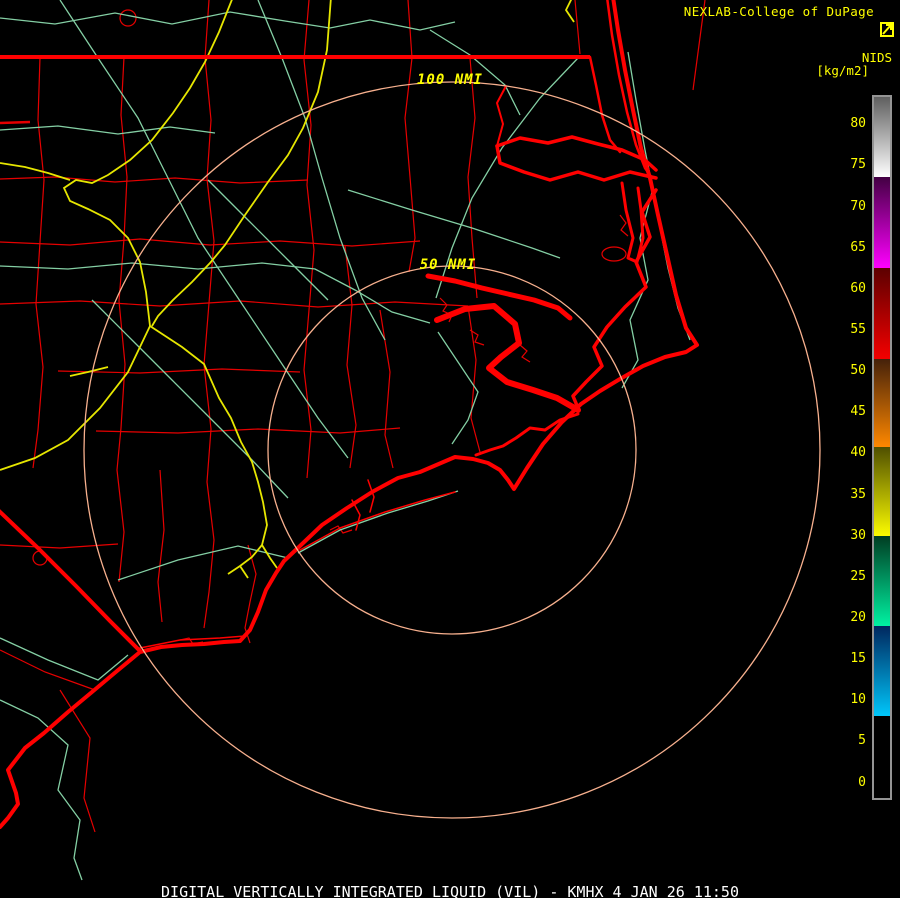 This screenshot has height=900, width=900. Describe the element at coordinates (858, 206) in the screenshot. I see `colorbar-tick-label: 70` at that location.